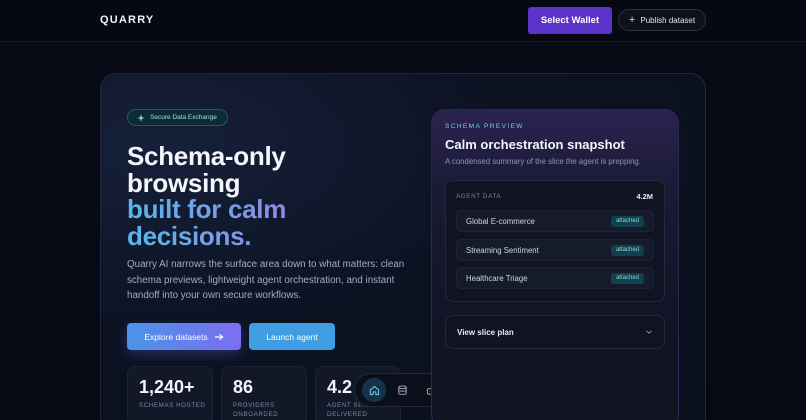  I want to click on dataset-name: Healthcare Triage, so click(497, 278).